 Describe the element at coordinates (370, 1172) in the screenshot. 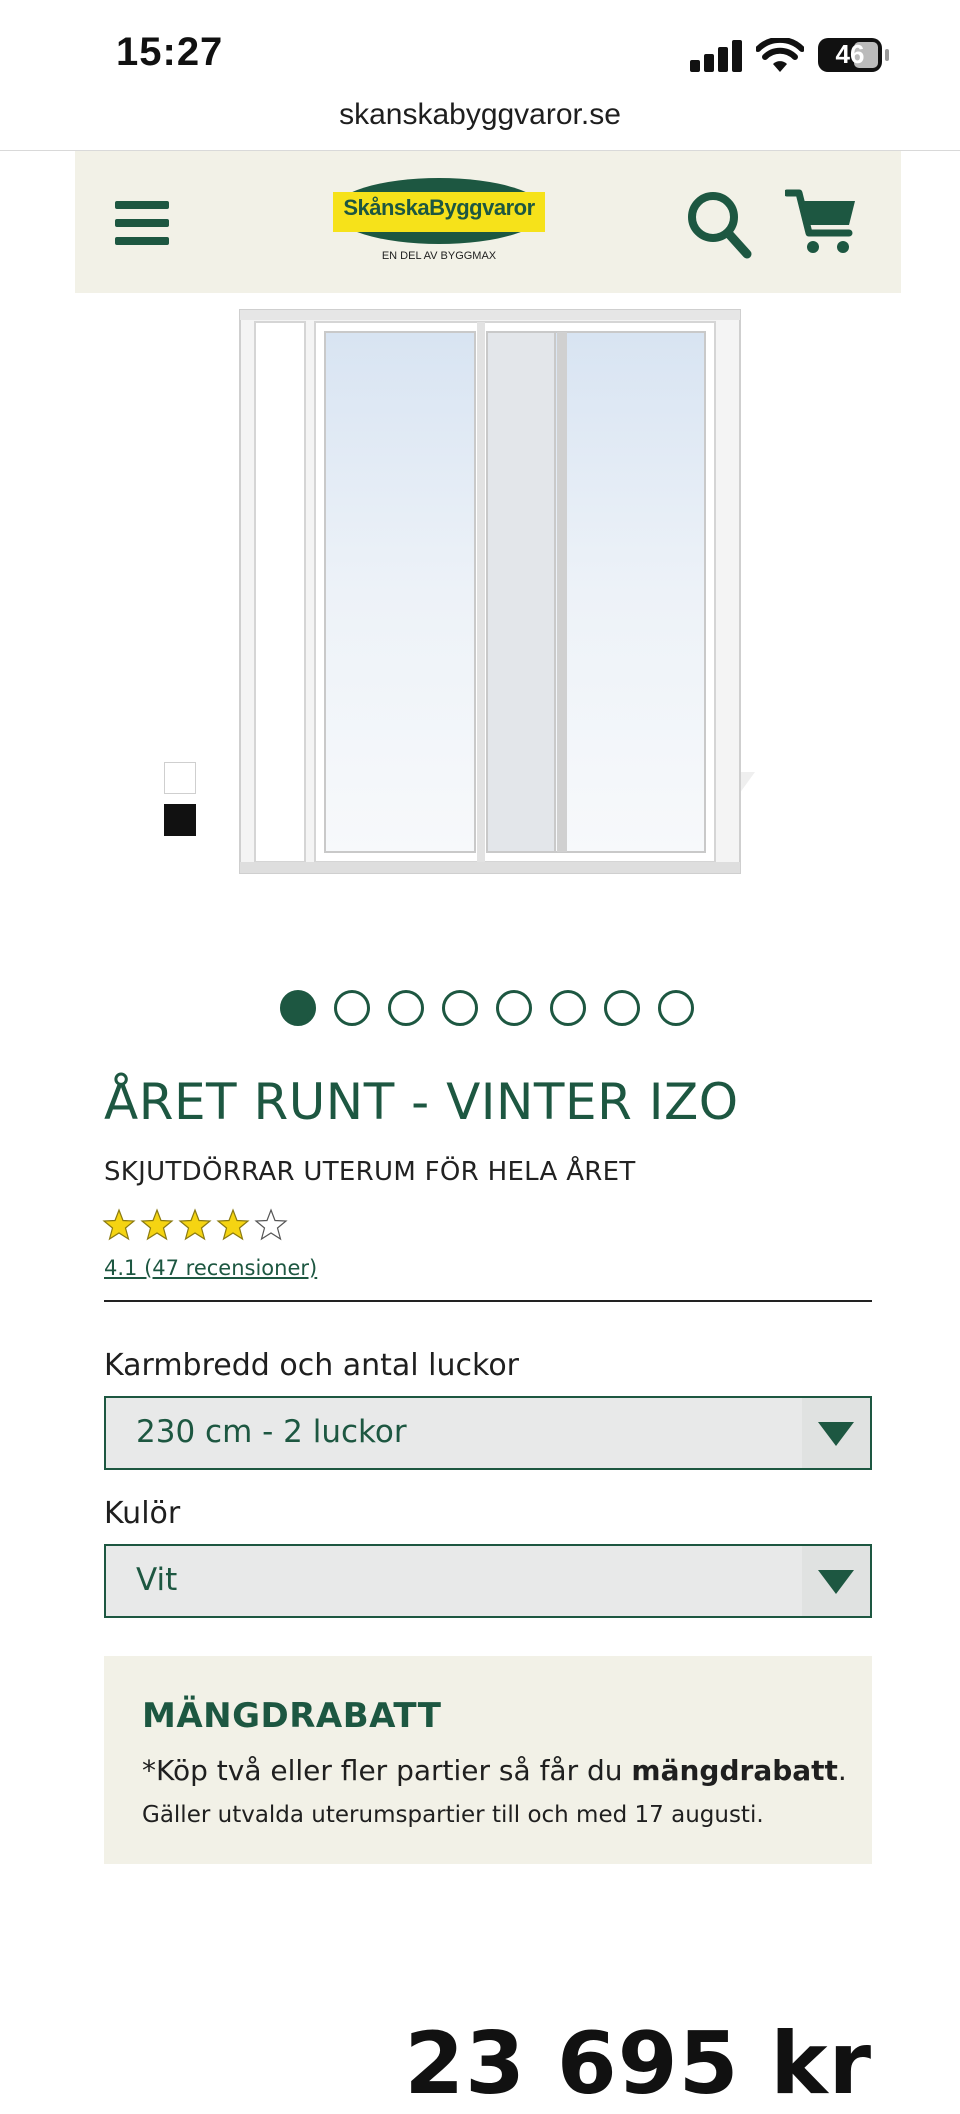

I see `product-subtitle: SKJUTDÖRRAR UTERUM FÖR HELA ÅRET` at that location.